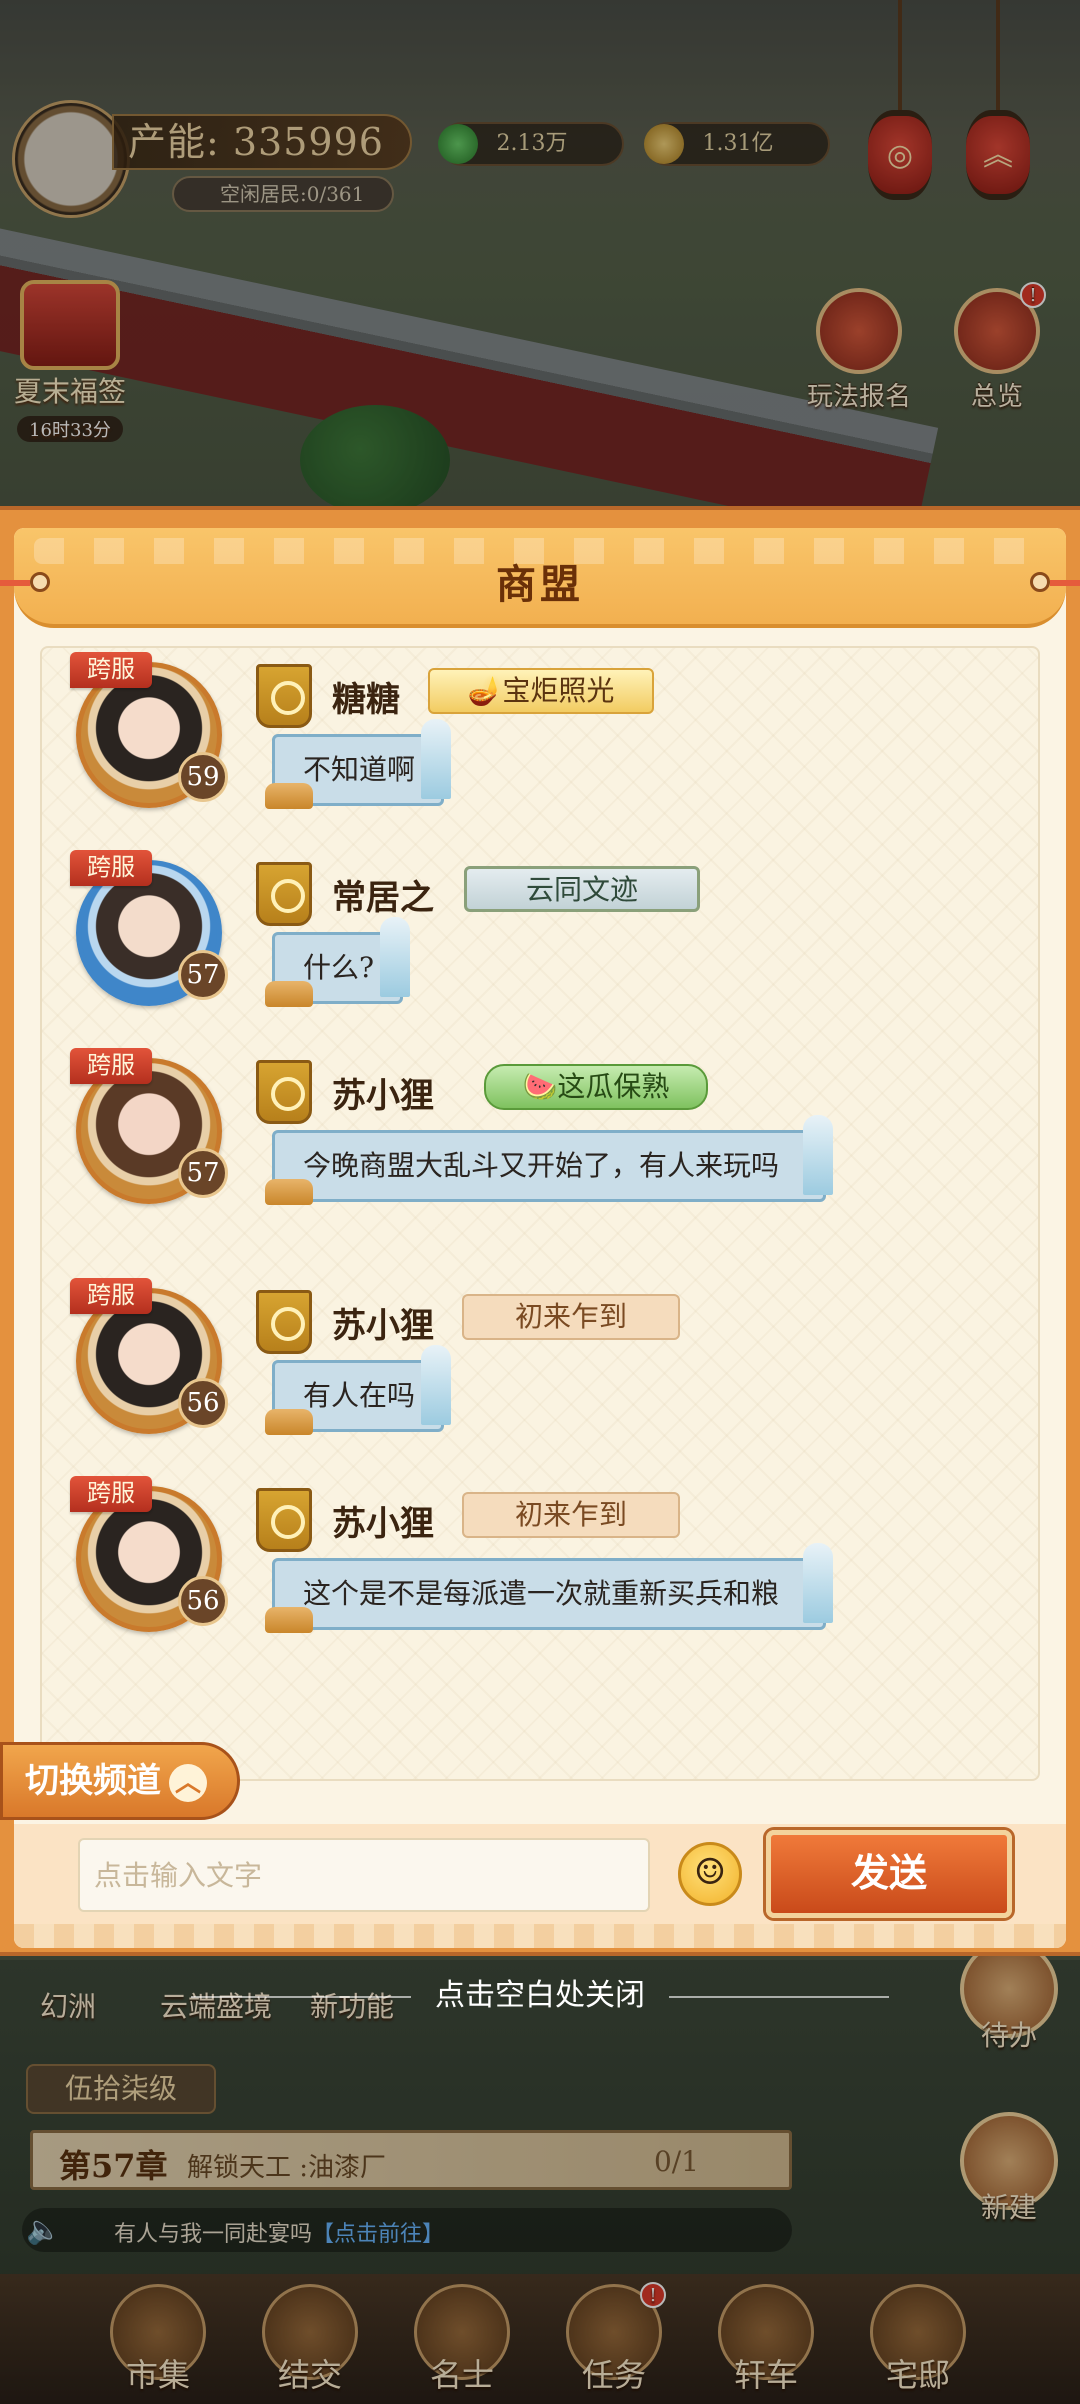  Describe the element at coordinates (1040, 582) in the screenshot. I see `knob-decoration` at that location.